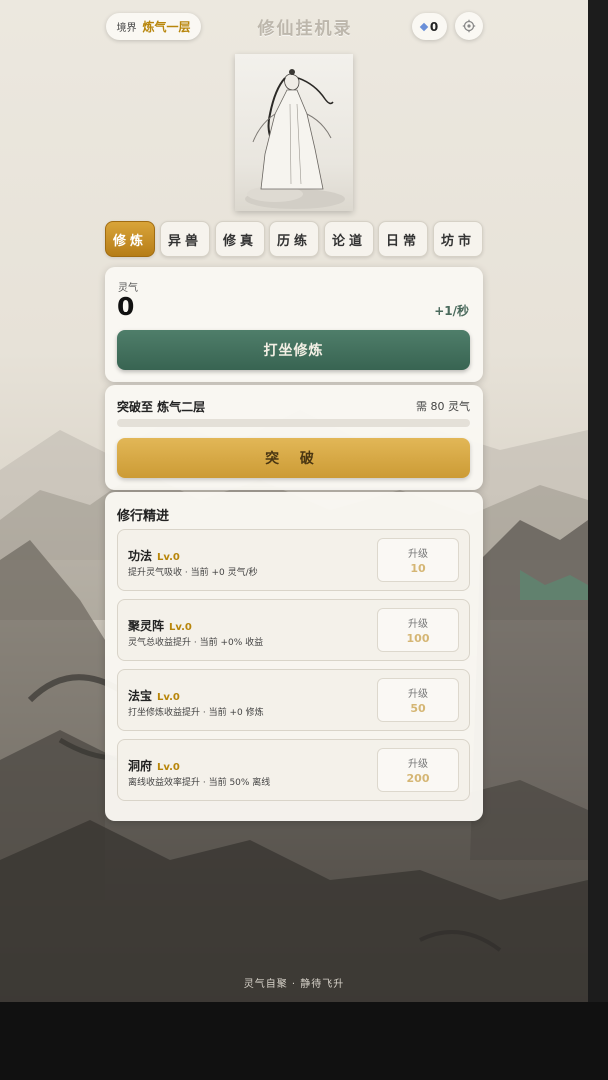 This screenshot has height=1080, width=608. I want to click on gem-icon, so click(424, 26).